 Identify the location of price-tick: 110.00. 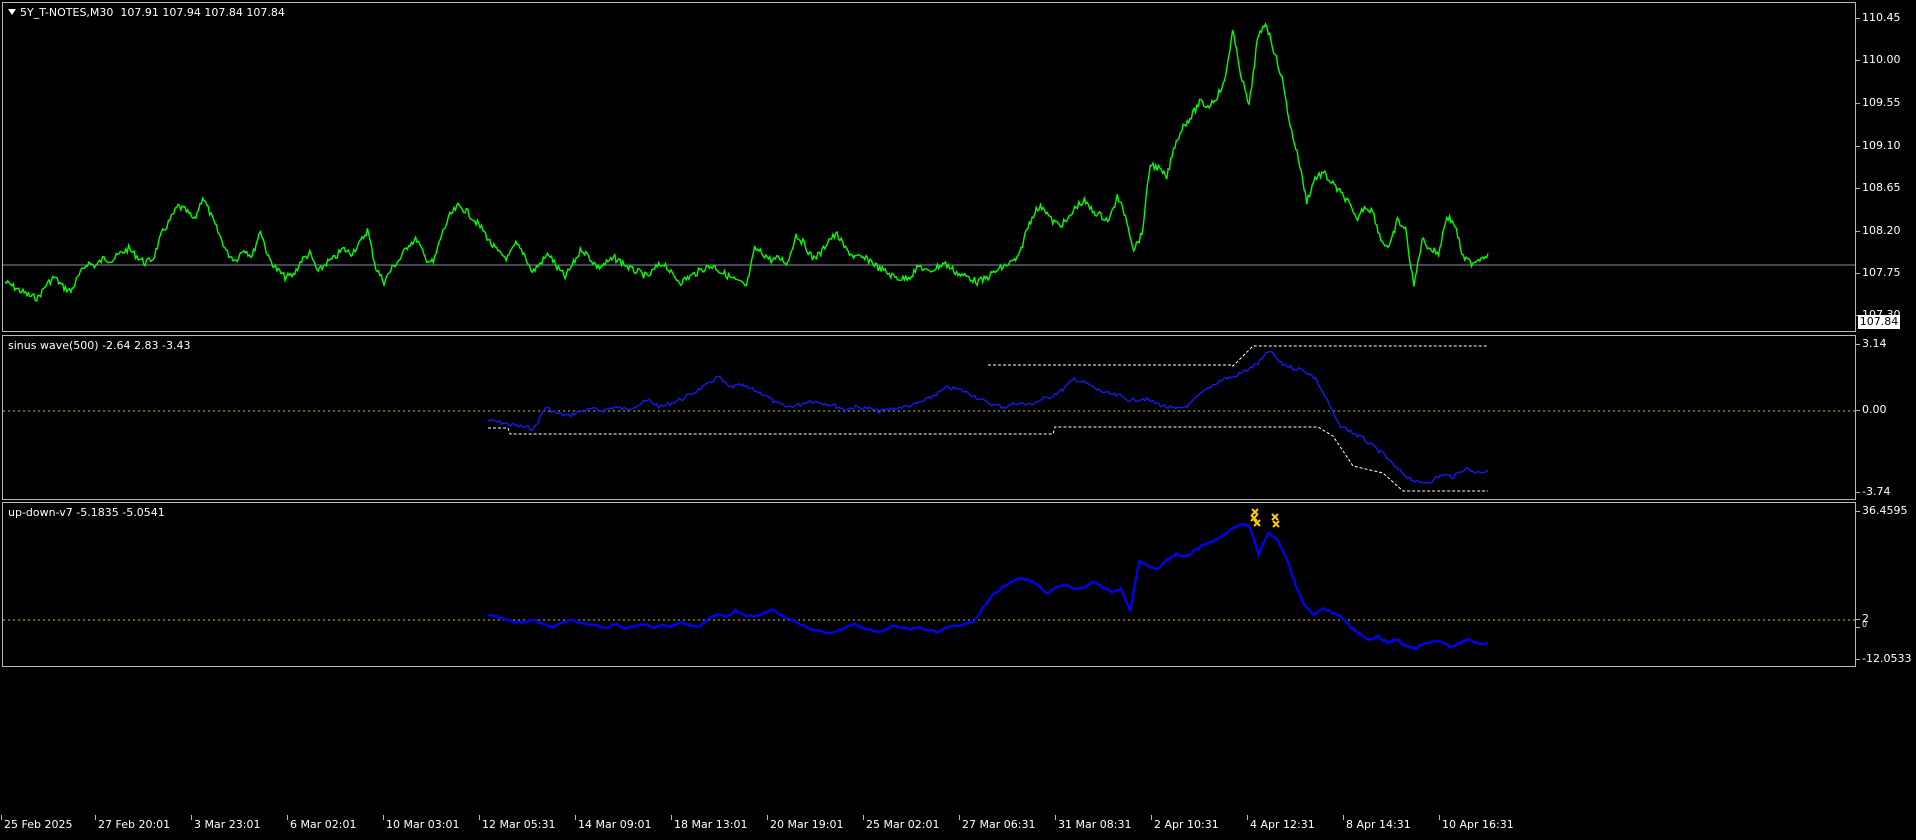
(1878, 59).